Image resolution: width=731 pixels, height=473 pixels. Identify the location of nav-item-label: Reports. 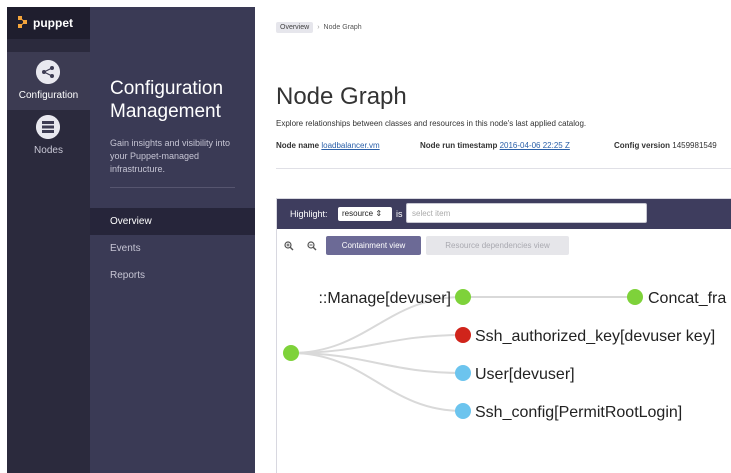
(128, 275).